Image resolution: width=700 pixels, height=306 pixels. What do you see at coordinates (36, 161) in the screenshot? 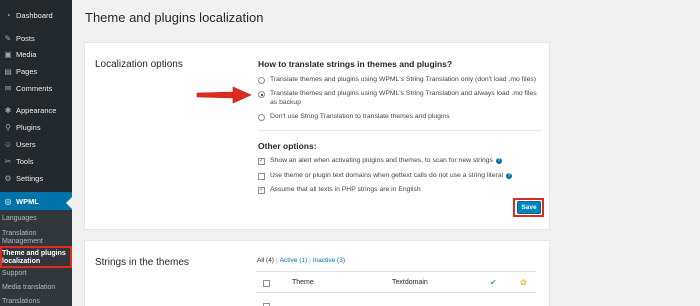
I see `sidebar-item-tools: ✂ Tools` at bounding box center [36, 161].